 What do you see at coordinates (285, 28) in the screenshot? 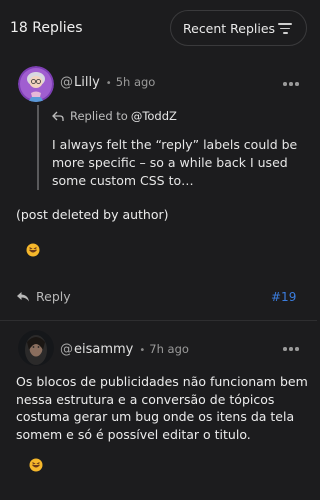
I see `filter-lines-icon` at bounding box center [285, 28].